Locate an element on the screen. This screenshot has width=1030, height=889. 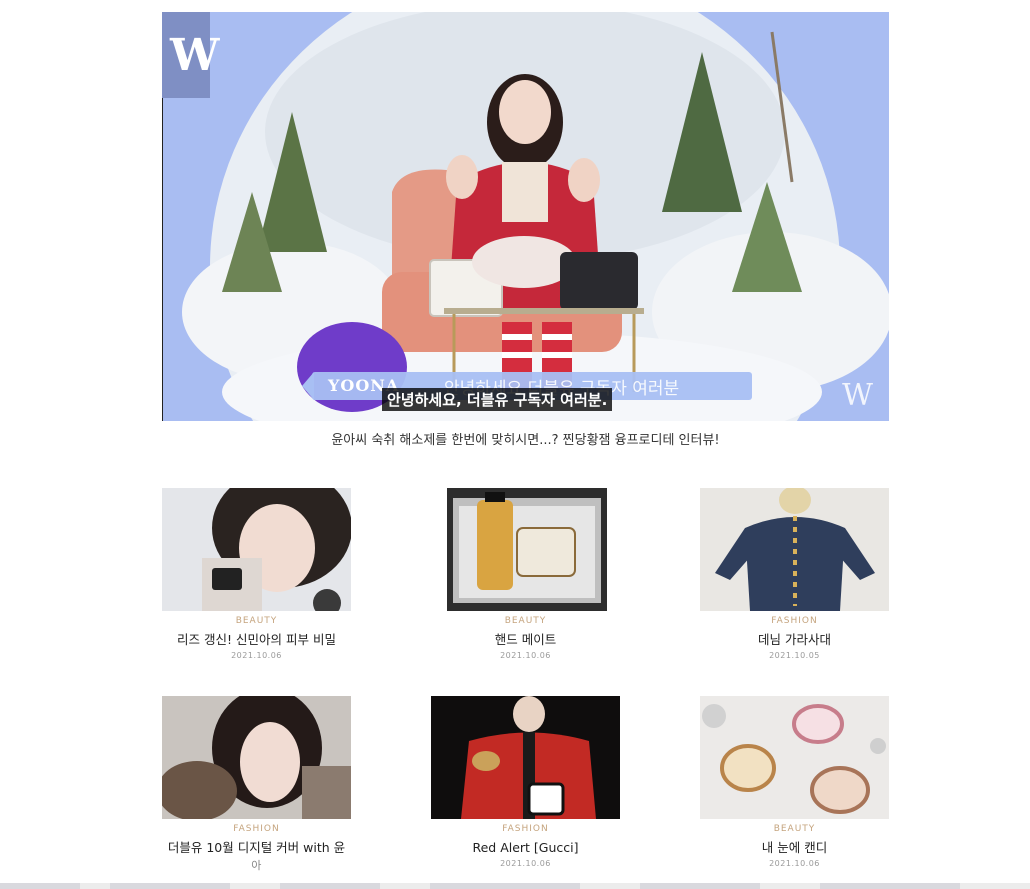
article-title: 데님 가라사대 is located at coordinates (794, 639).